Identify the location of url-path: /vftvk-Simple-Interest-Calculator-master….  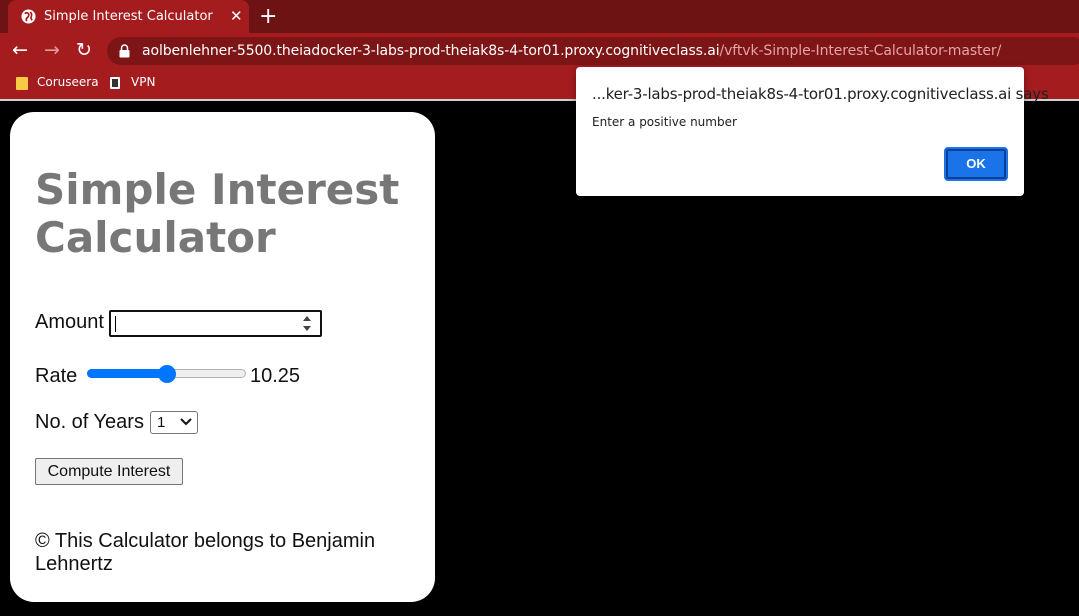
(860, 51).